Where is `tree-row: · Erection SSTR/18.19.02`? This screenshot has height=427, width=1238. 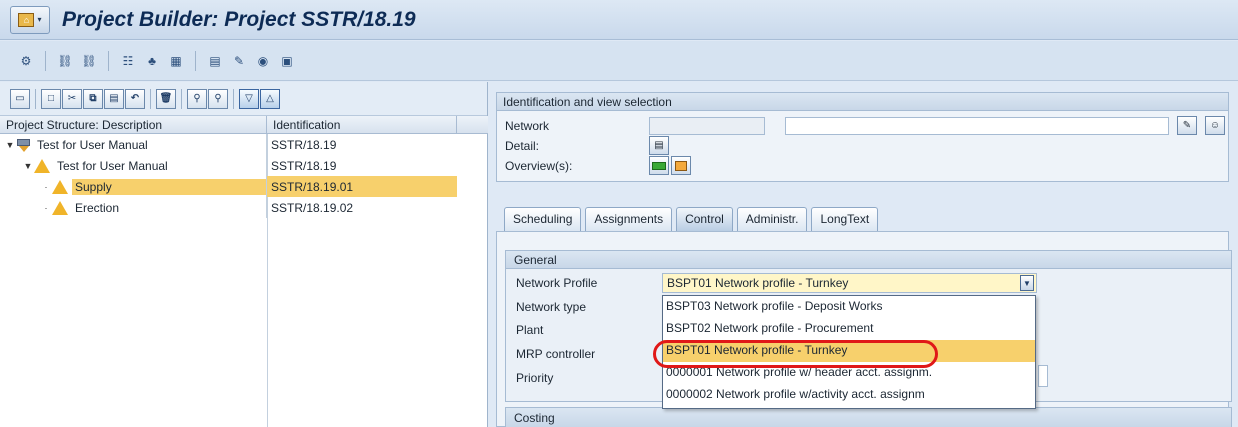
tree-row: · Erection SSTR/18.19.02 is located at coordinates (244, 207).